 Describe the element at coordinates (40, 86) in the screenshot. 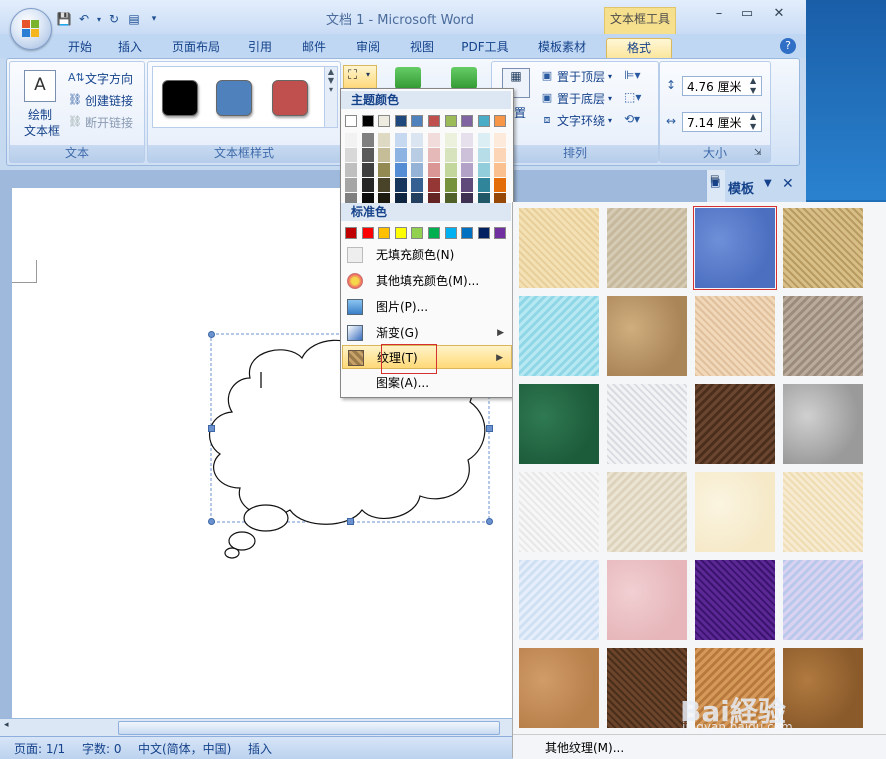

I see `draw-textbox-icon: A` at that location.